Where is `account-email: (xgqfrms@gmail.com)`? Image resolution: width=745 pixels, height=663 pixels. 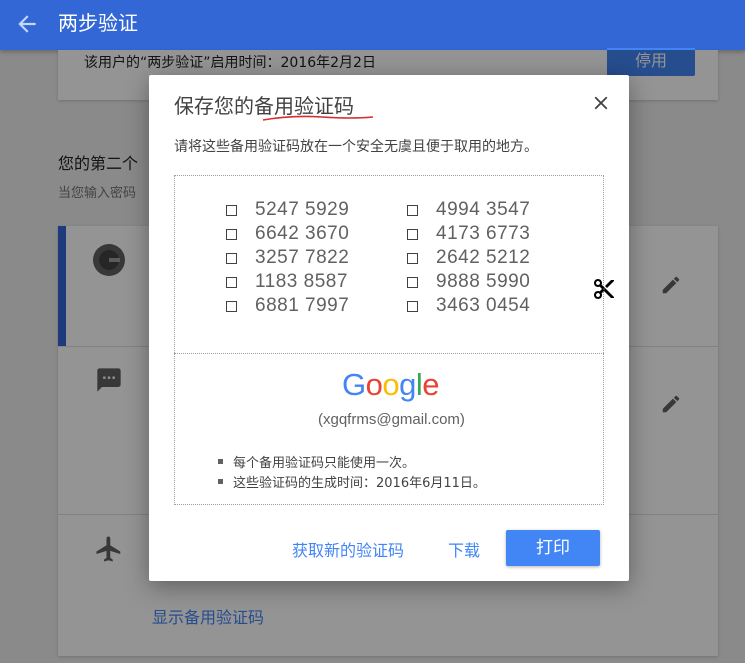 account-email: (xgqfrms@gmail.com) is located at coordinates (391, 419).